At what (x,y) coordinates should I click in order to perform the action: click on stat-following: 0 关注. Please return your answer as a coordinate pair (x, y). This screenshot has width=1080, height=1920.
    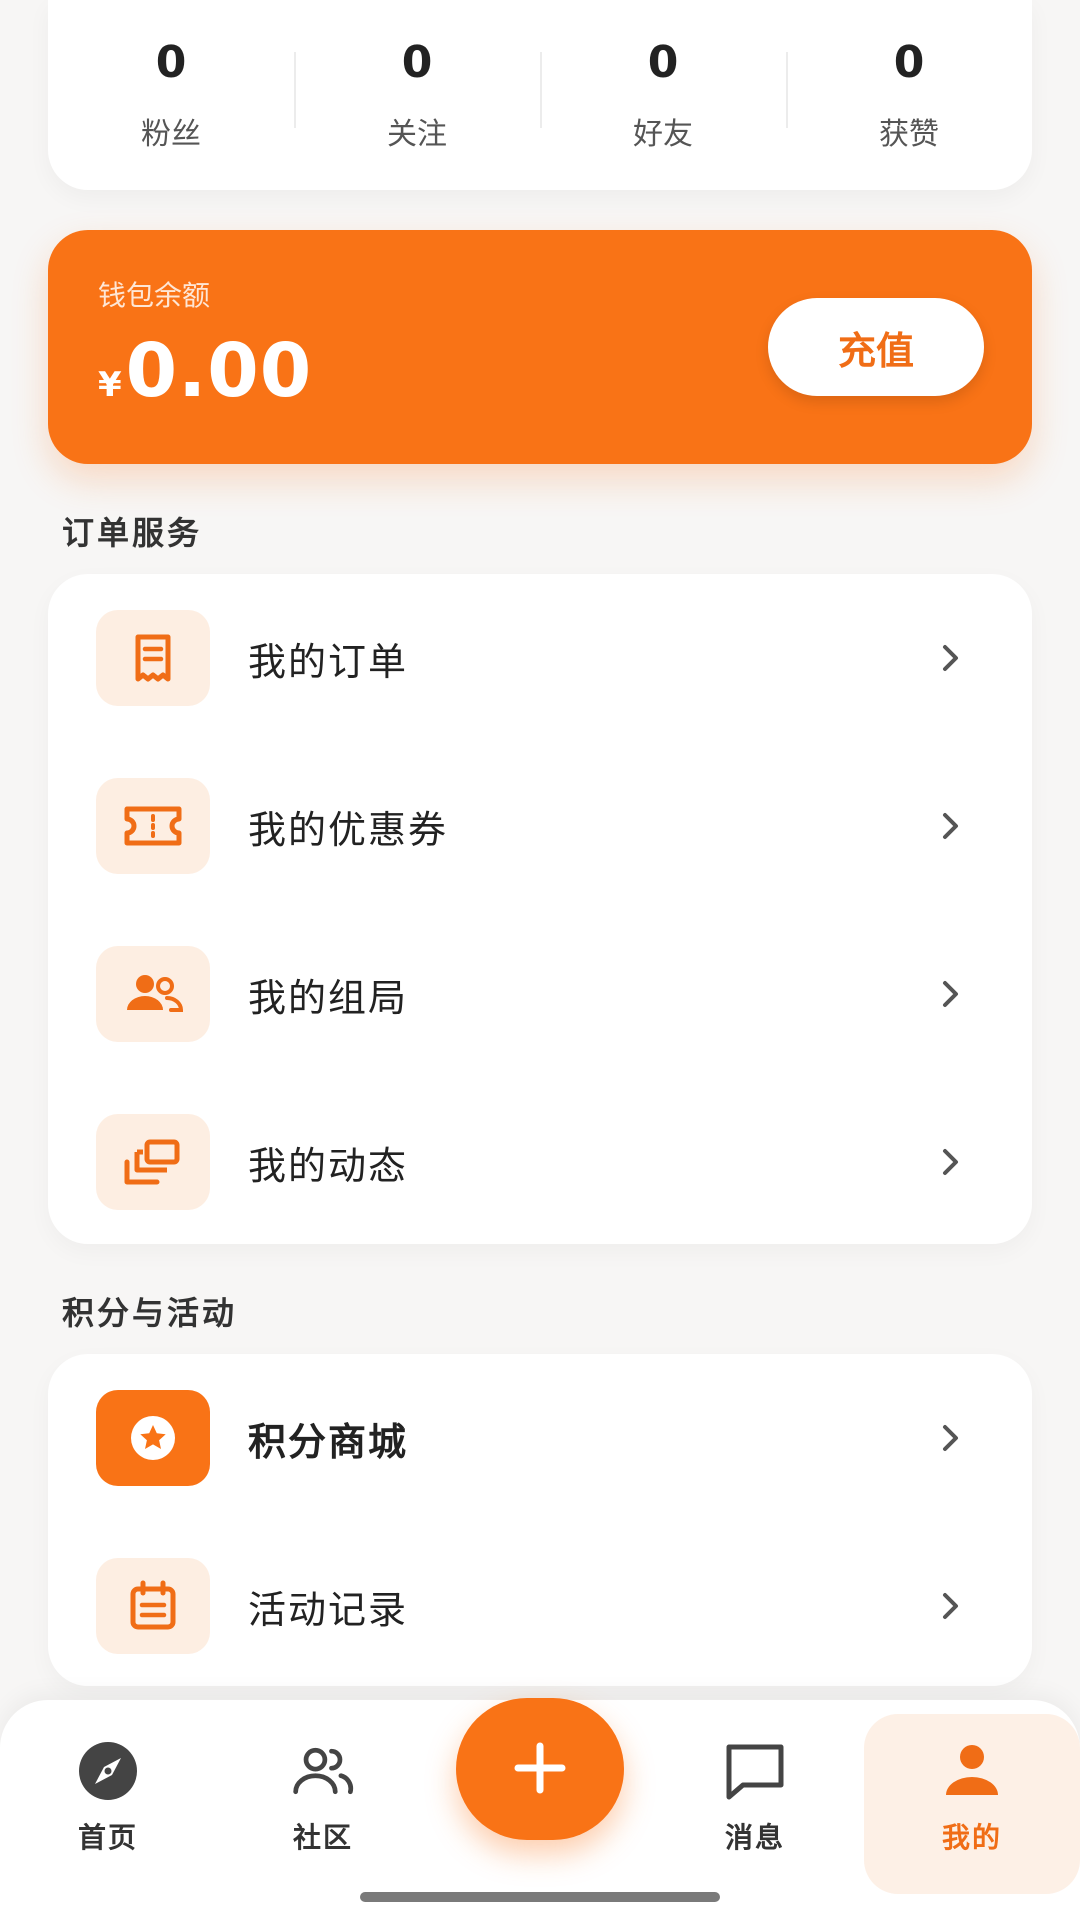
    Looking at the image, I should click on (417, 95).